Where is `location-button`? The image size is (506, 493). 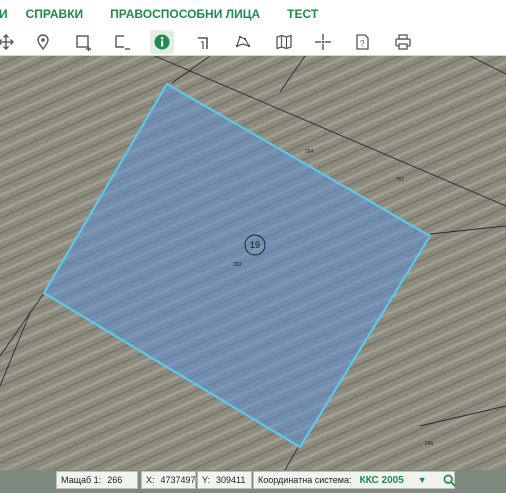 location-button is located at coordinates (43, 42).